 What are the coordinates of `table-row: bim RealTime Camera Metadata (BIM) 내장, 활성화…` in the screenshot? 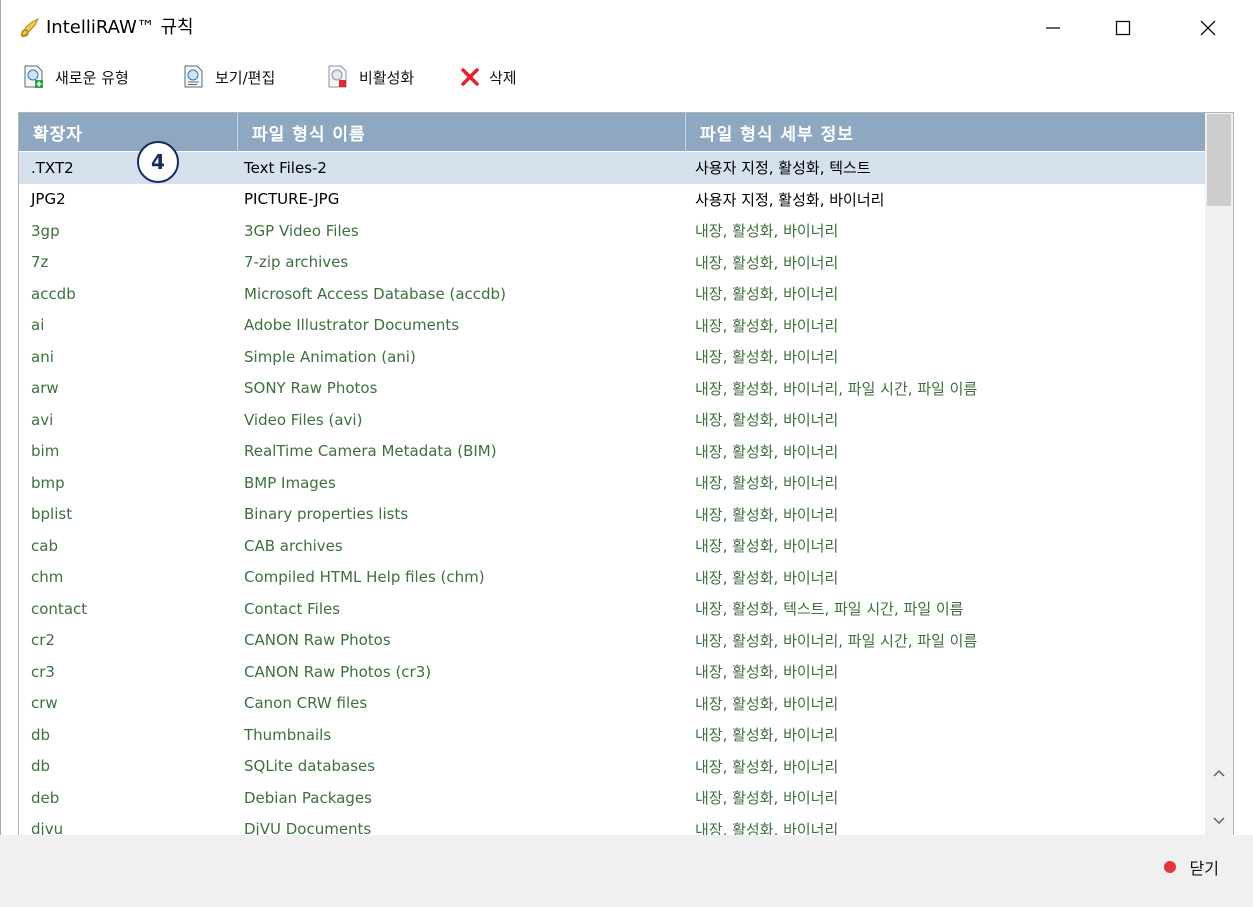 It's located at (612, 452).